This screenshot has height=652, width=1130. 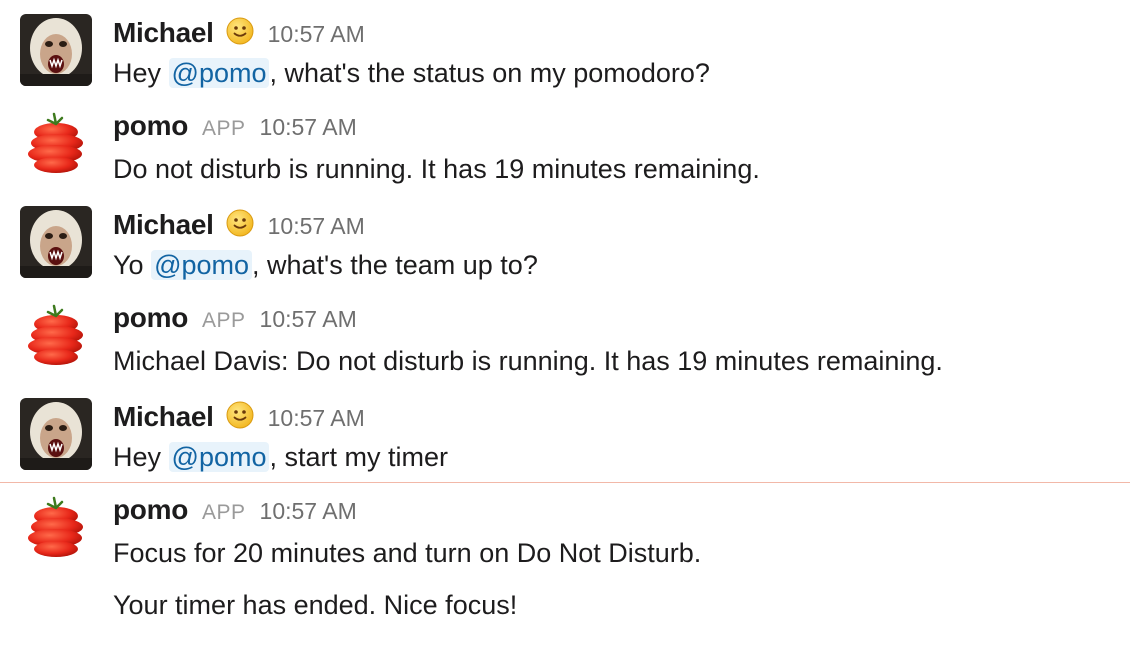 I want to click on message-text: Yo @pomo, what's the team up to?, so click(x=325, y=265).